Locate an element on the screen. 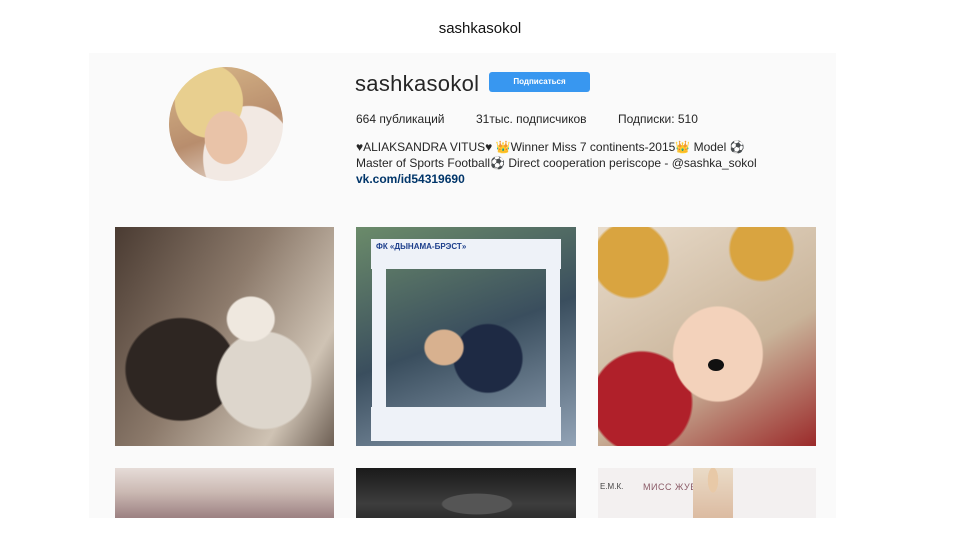 Image resolution: width=960 pixels, height=540 pixels. post-thumbnail-2: ФК «ДЫНАМА-БРЭСТ» is located at coordinates (466, 336).